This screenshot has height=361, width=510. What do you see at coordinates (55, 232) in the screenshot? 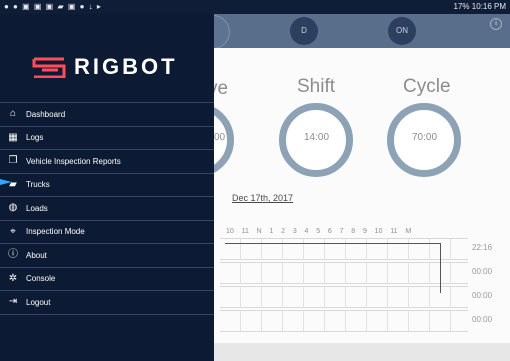
I see `menu-item-label: Inspection Mode` at bounding box center [55, 232].